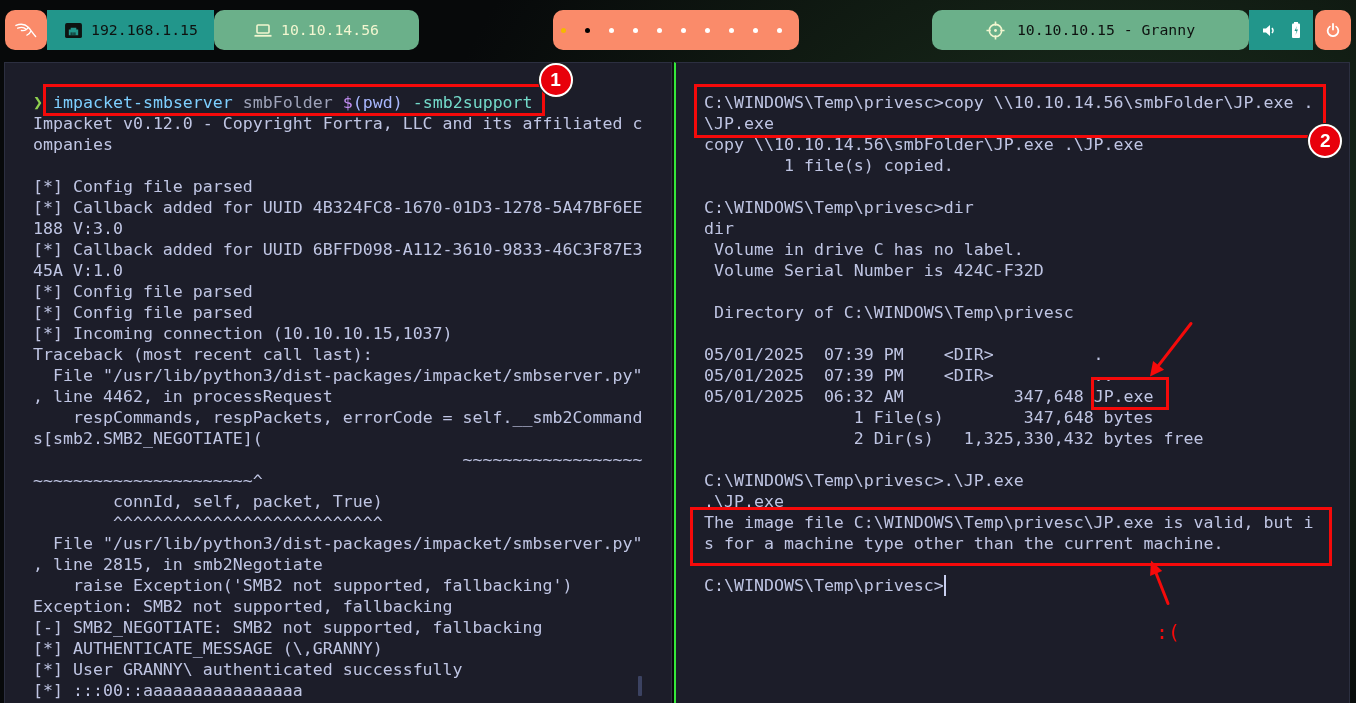 The height and width of the screenshot is (703, 1356). I want to click on power-icon, so click(1333, 30).